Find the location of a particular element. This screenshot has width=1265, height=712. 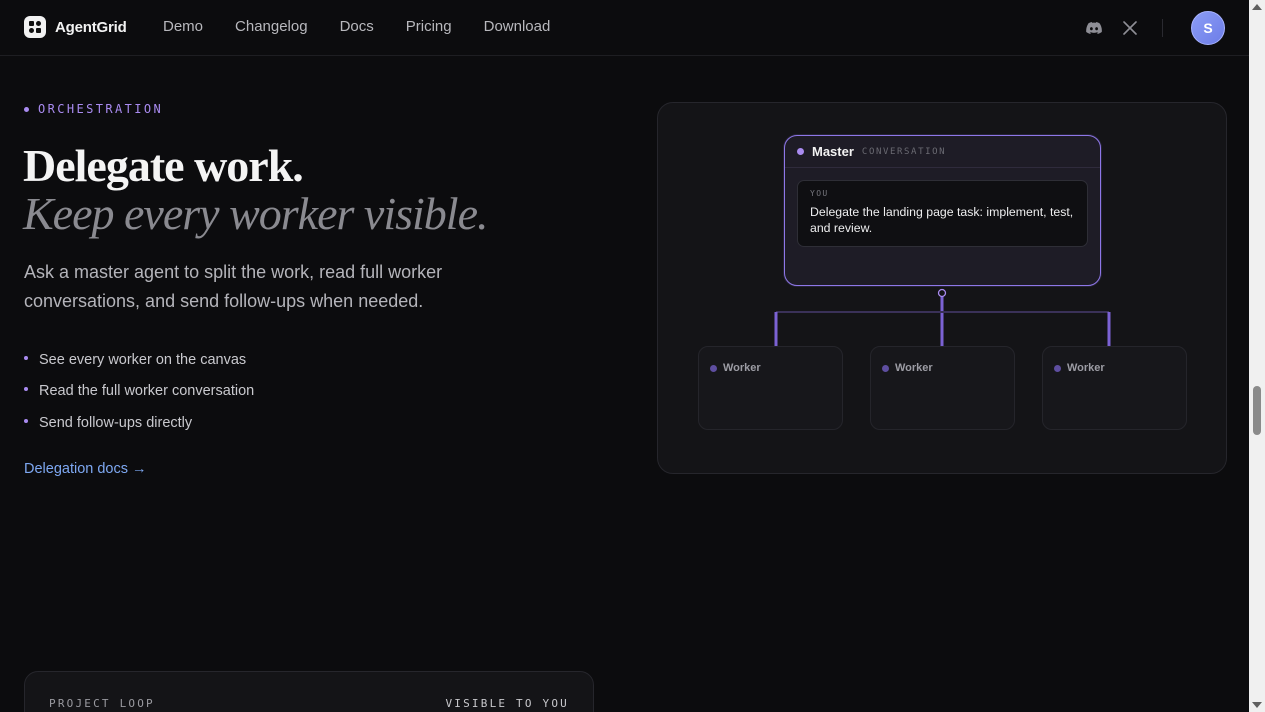

feature-item: Read the full worker conversation is located at coordinates (139, 392).